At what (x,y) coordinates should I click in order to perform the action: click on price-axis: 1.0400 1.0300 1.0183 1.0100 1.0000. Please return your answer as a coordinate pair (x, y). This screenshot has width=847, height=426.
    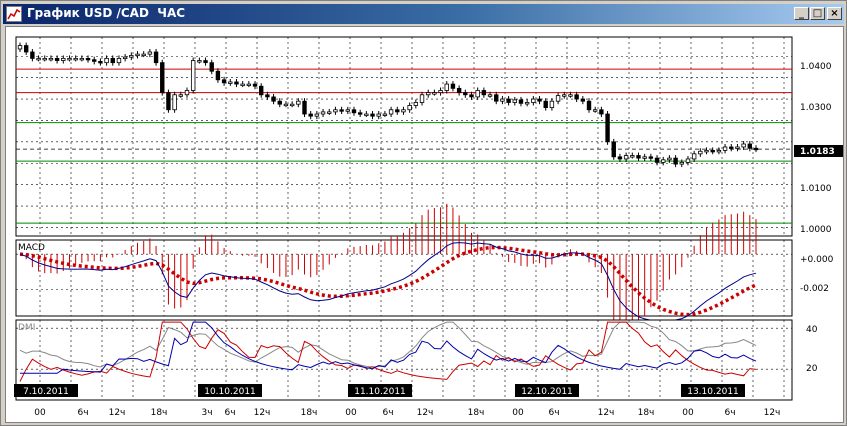
    Looking at the image, I should click on (818, 148).